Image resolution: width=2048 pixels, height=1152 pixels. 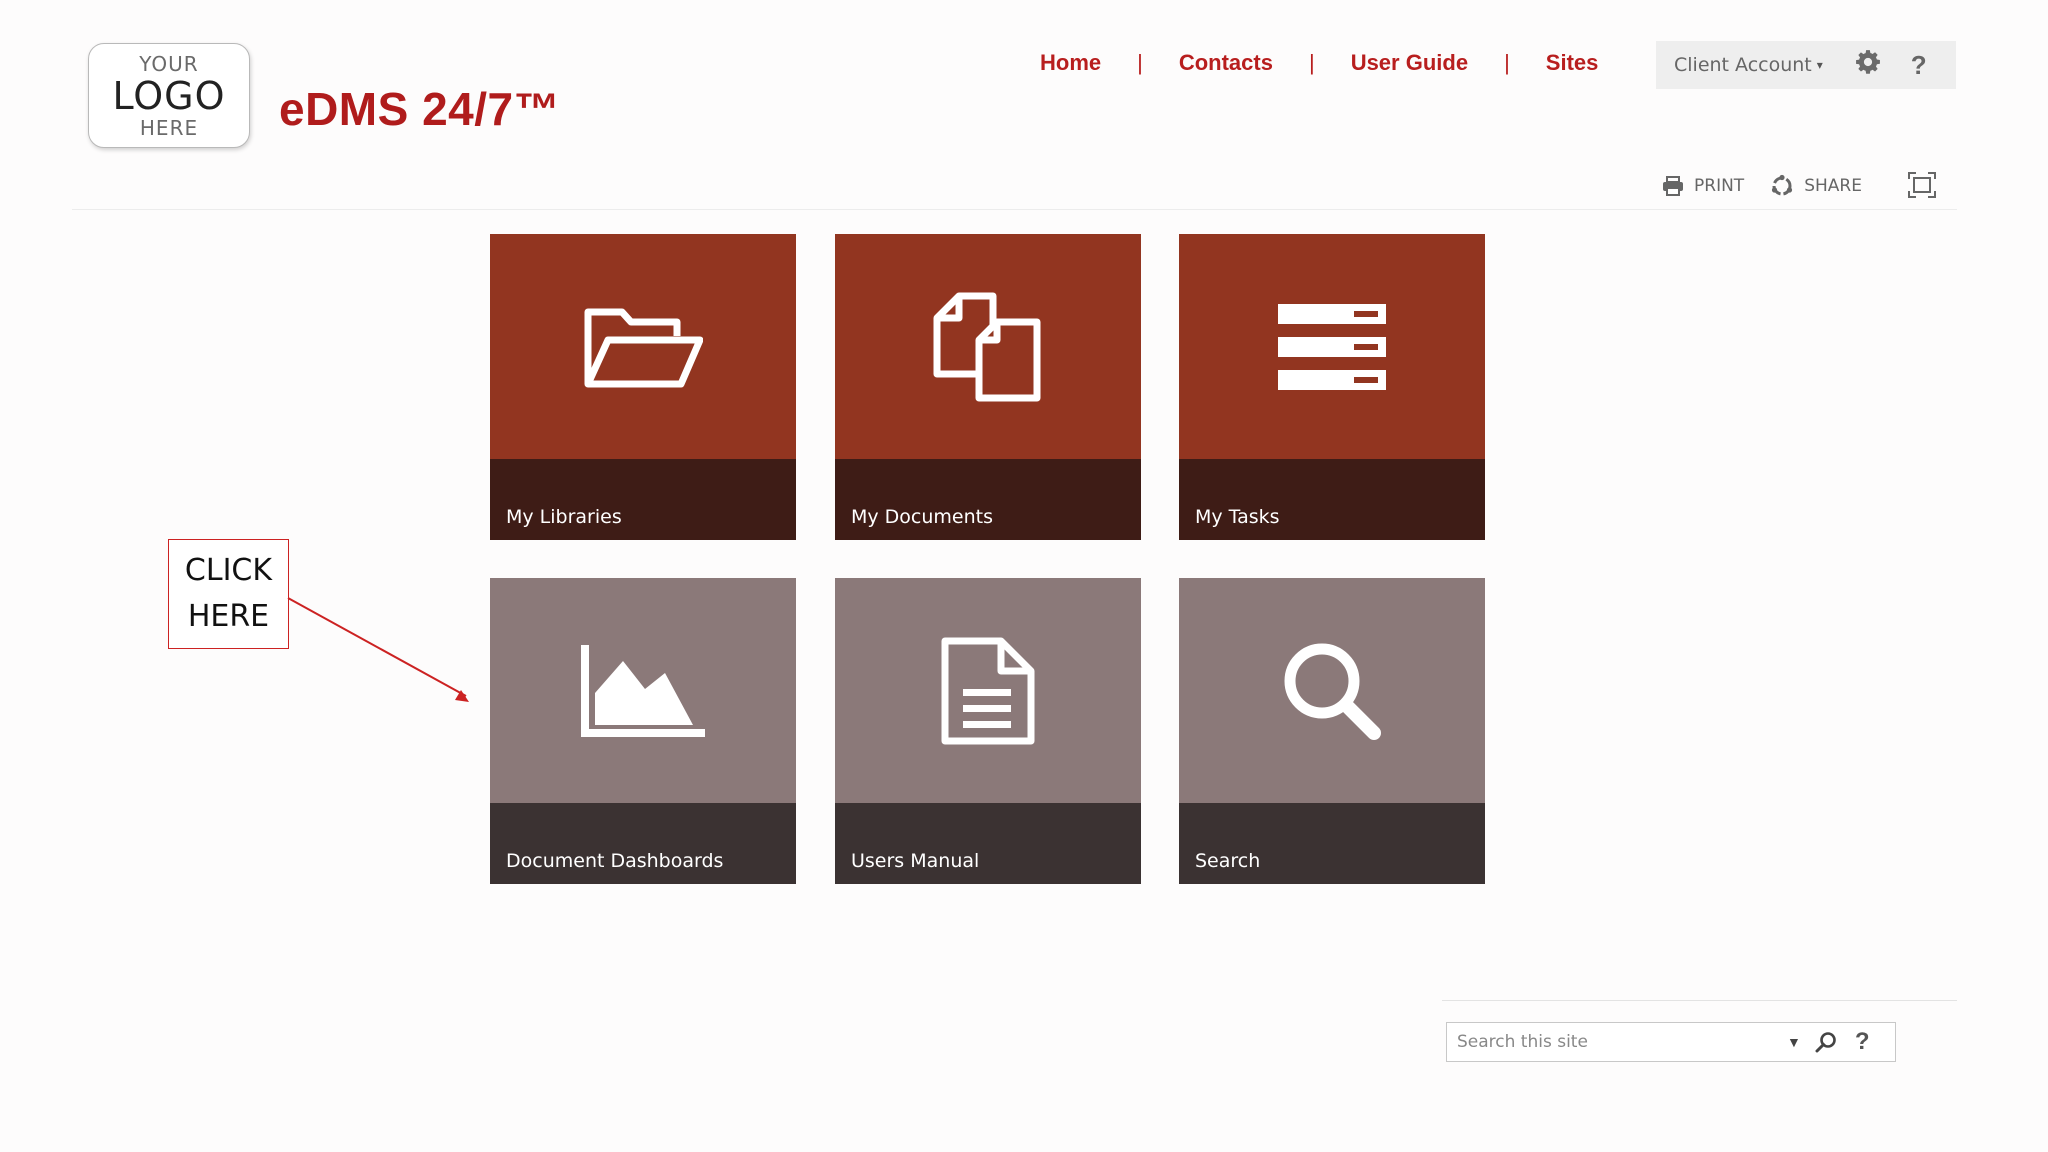 I want to click on share-icon, so click(x=1782, y=185).